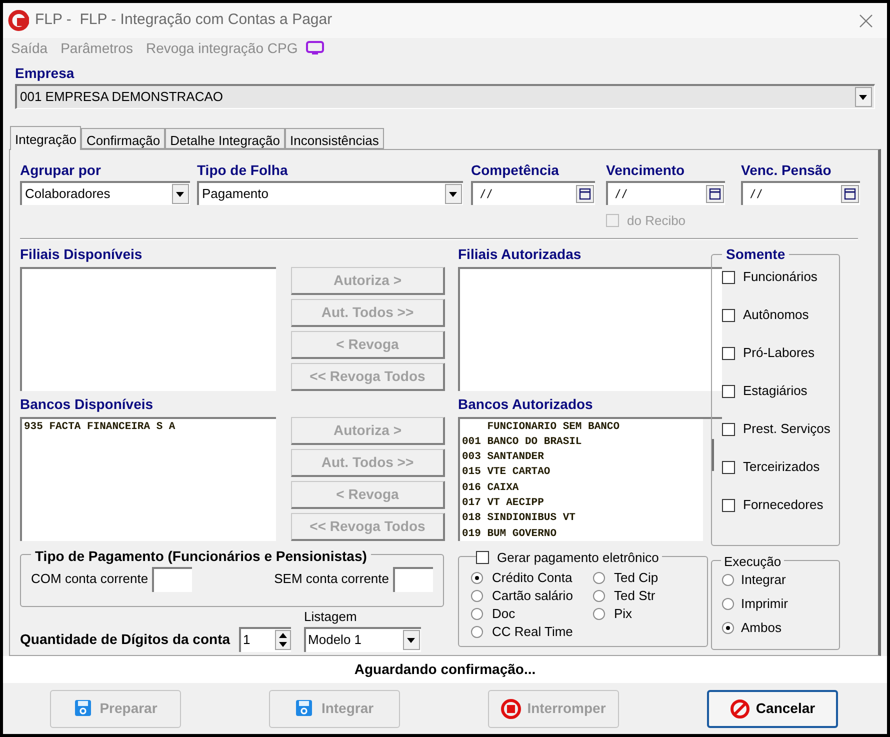  Describe the element at coordinates (46, 138) in the screenshot. I see `tab: Integração` at that location.